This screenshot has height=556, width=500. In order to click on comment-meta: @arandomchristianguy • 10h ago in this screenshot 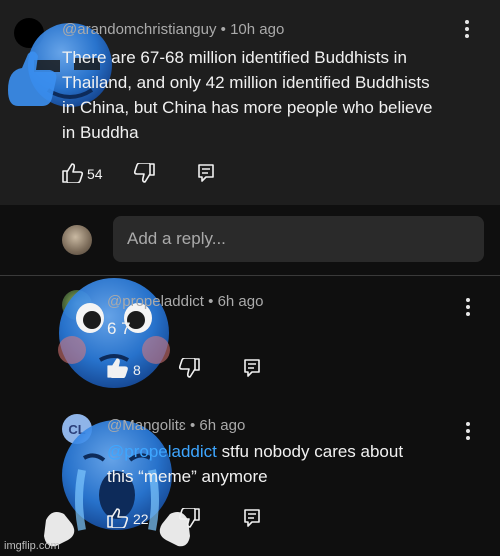, I will do `click(173, 29)`.